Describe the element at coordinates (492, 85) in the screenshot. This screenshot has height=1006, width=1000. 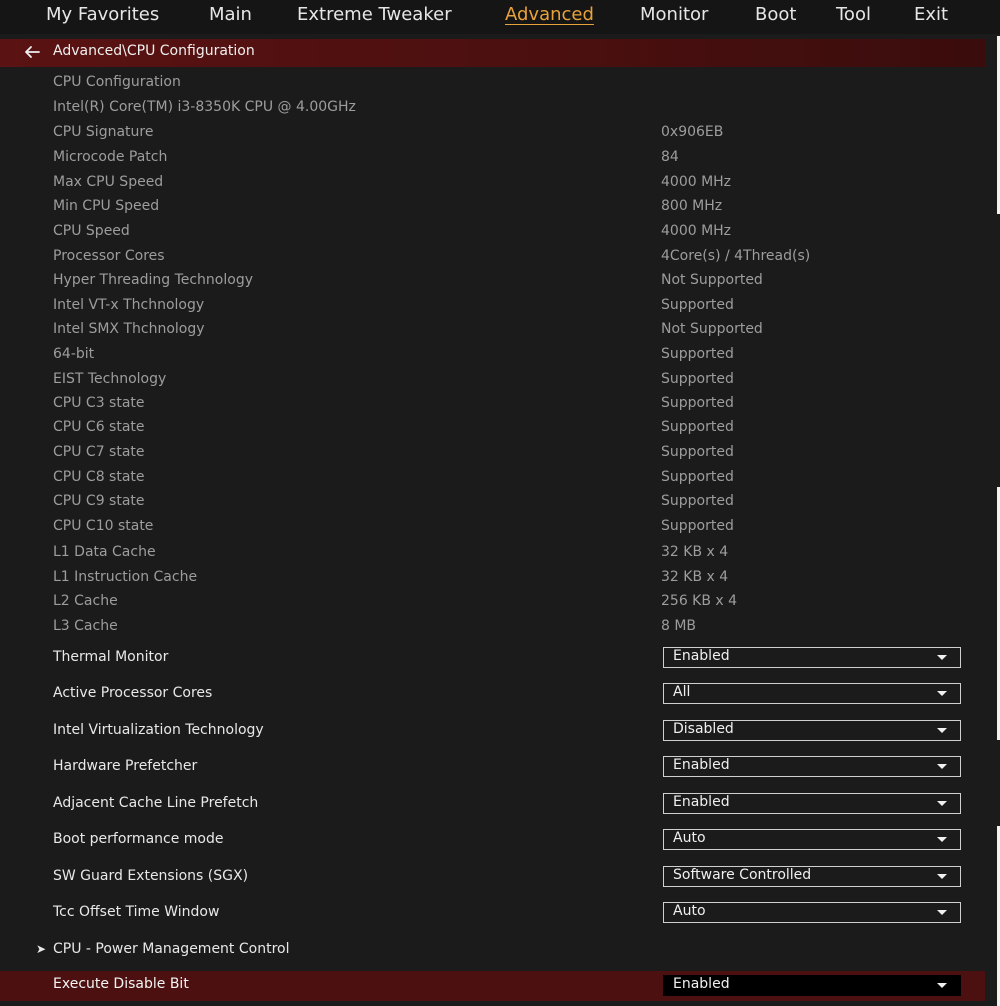
I see `section-title-row: CPU Configuration` at that location.